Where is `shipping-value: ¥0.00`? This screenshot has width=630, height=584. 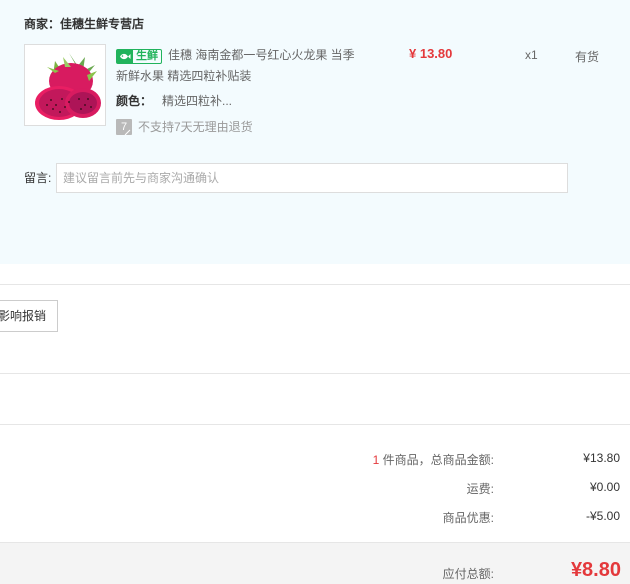
shipping-value: ¥0.00 is located at coordinates (604, 487).